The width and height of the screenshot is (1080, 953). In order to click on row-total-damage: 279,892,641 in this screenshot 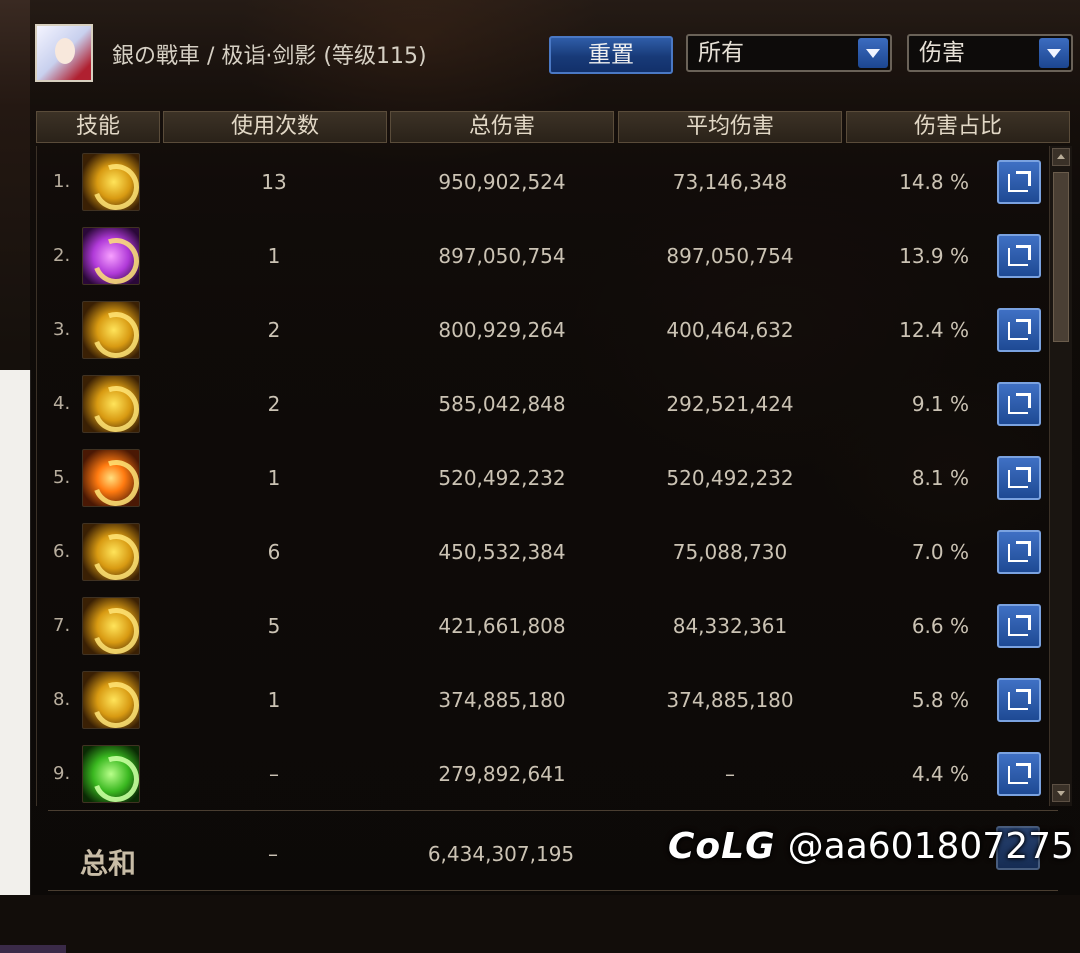, I will do `click(502, 774)`.